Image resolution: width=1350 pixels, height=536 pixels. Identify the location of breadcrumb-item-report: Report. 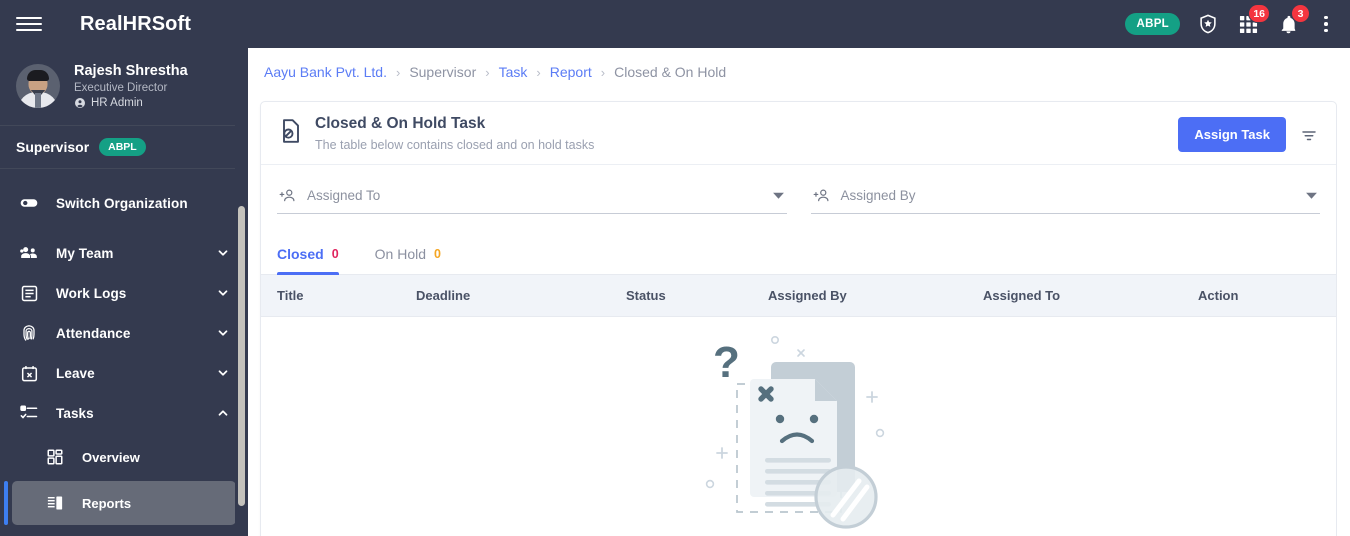
(571, 72).